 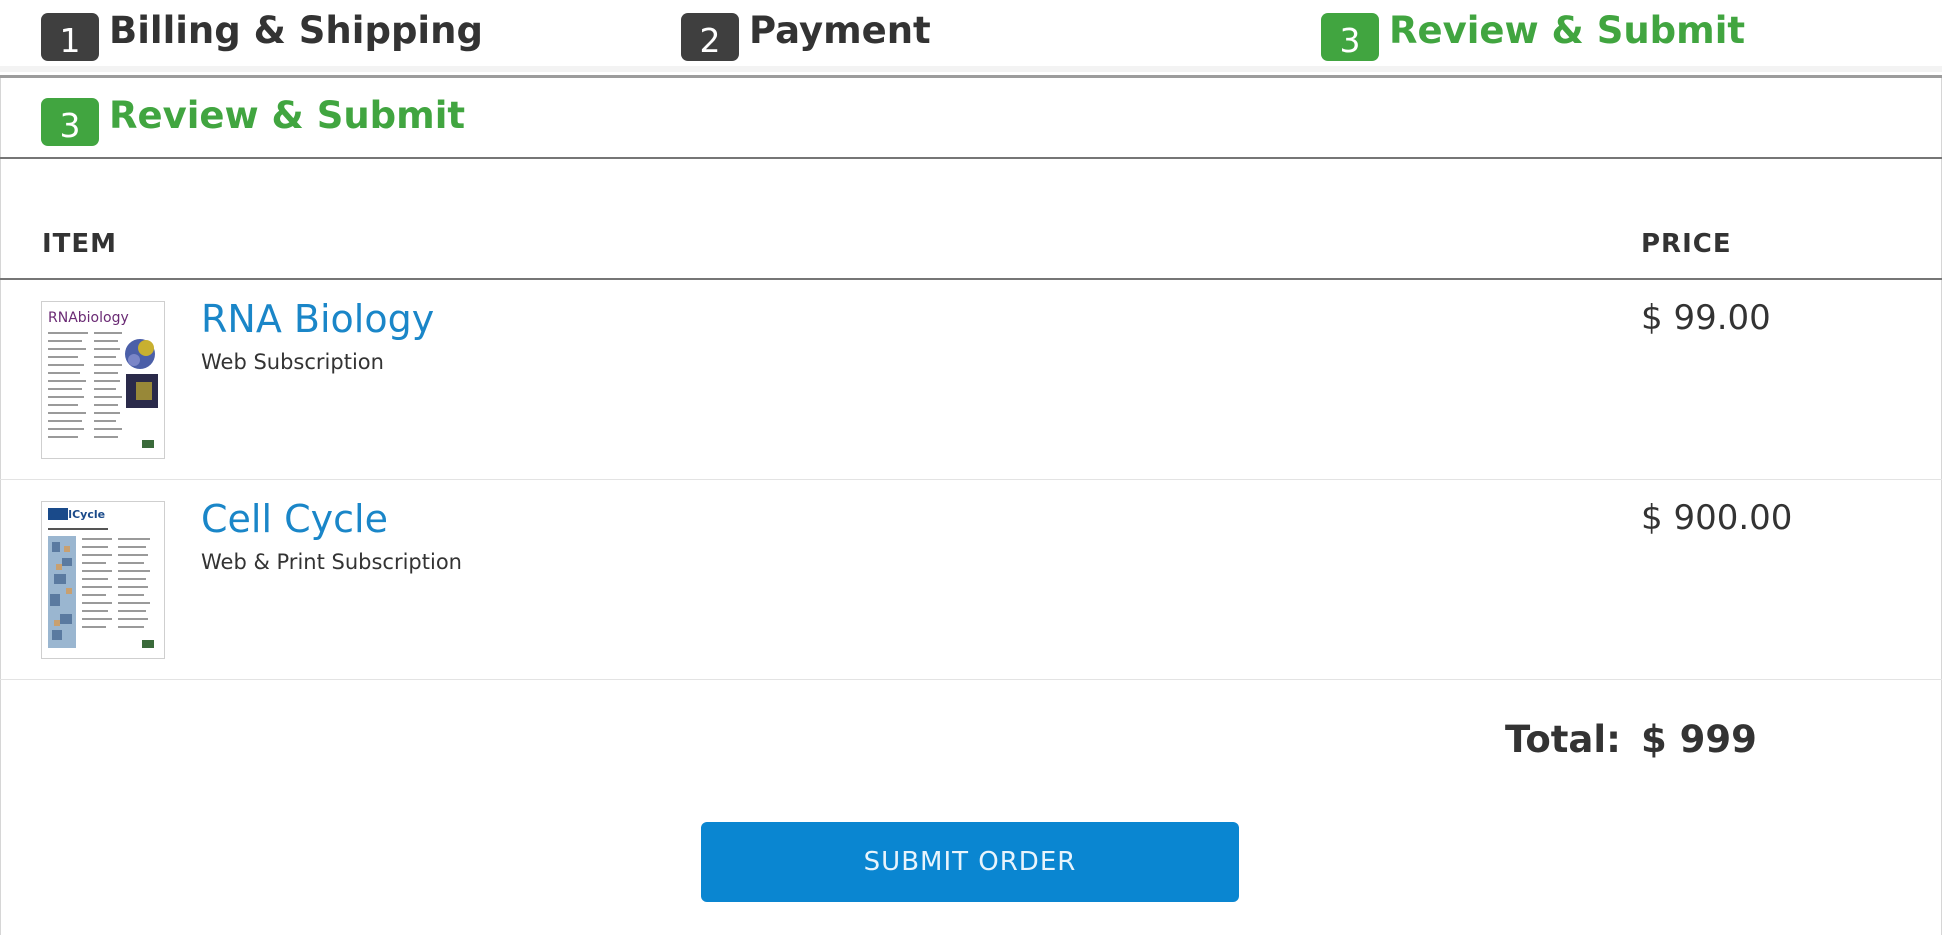 I want to click on subscription-type: Web & Print Subscription, so click(x=331, y=562).